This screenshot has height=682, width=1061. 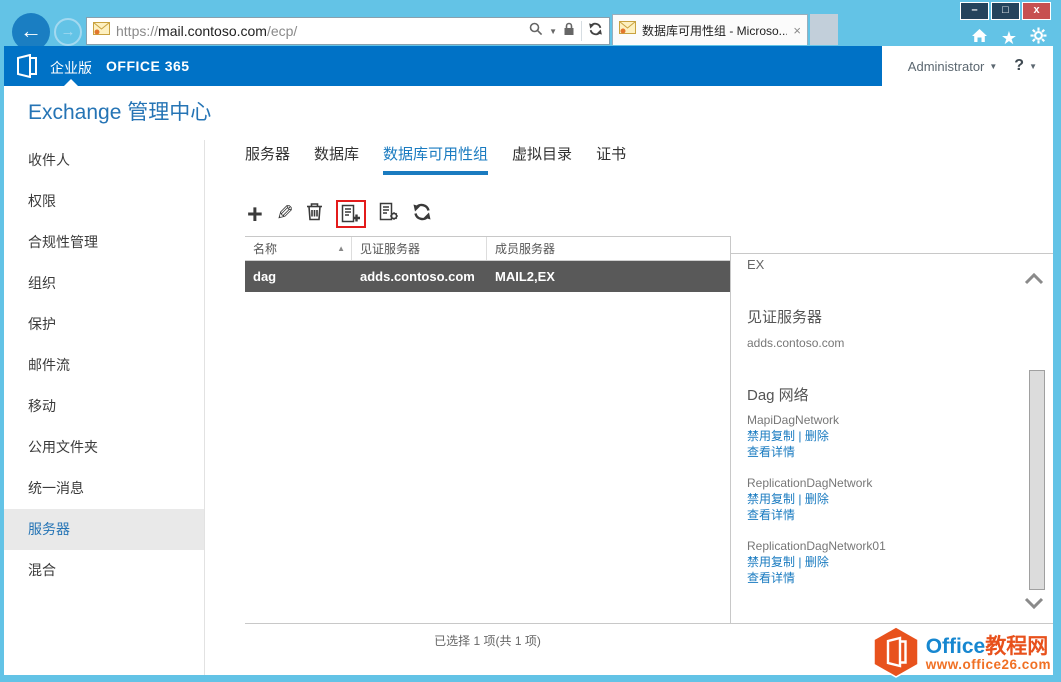 I want to click on dag-network-heading: Dag 网络, so click(x=778, y=395).